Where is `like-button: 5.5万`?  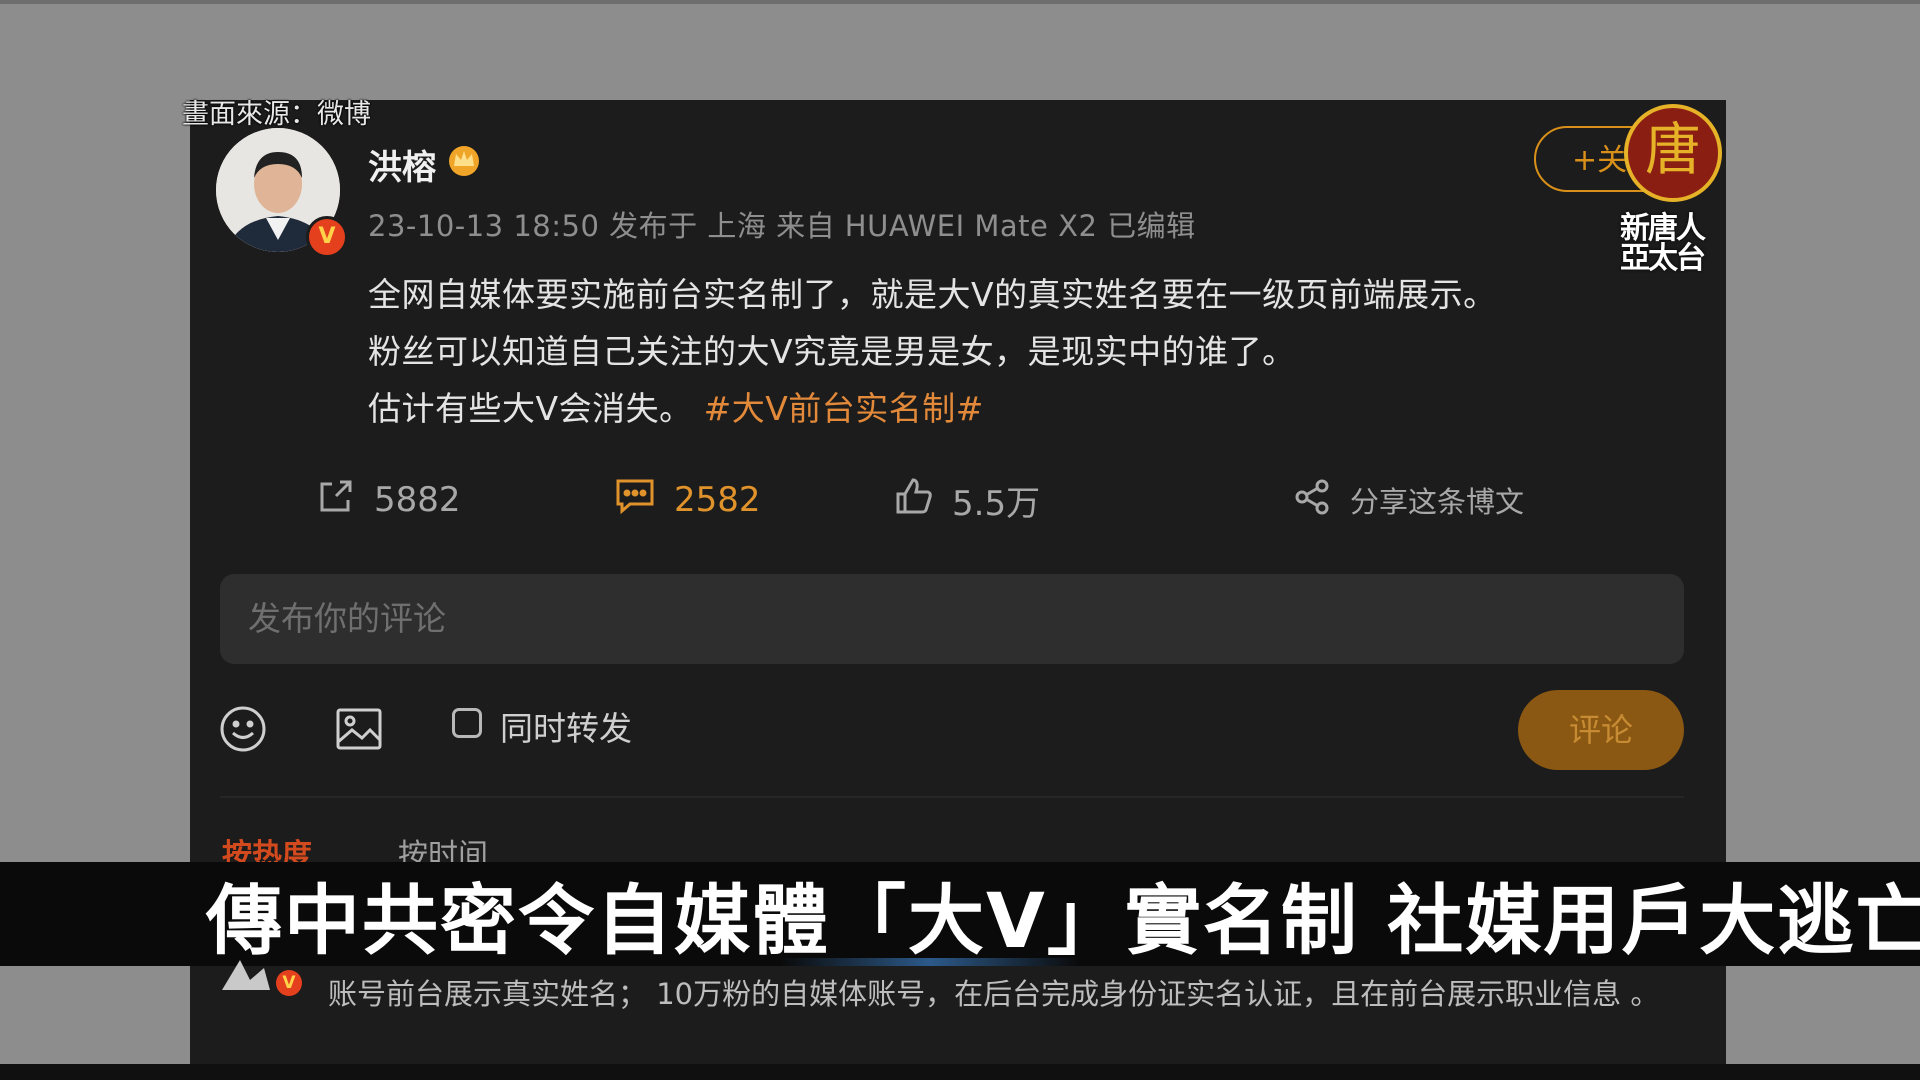 like-button: 5.5万 is located at coordinates (967, 500).